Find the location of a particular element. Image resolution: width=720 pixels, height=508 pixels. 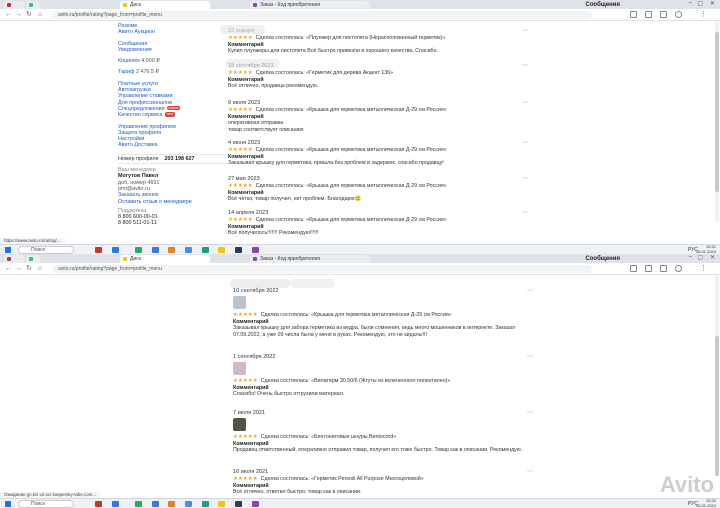

blurred-region is located at coordinates (312, 283).